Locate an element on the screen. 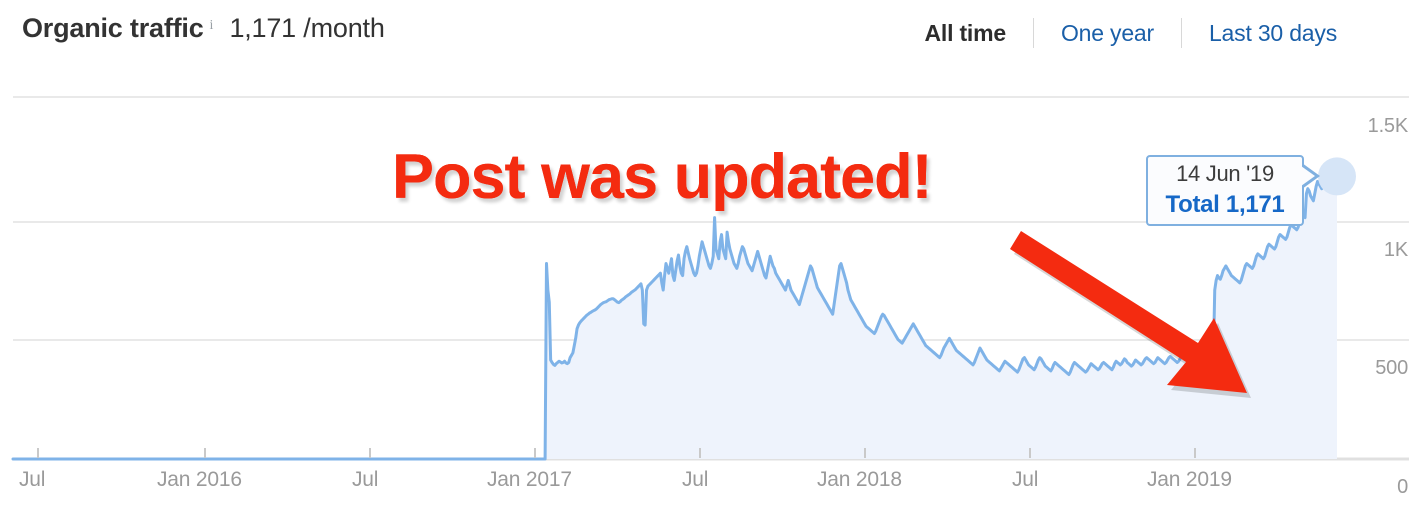 The height and width of the screenshot is (514, 1422). annotation-arrow-layer is located at coordinates (1130, 314).